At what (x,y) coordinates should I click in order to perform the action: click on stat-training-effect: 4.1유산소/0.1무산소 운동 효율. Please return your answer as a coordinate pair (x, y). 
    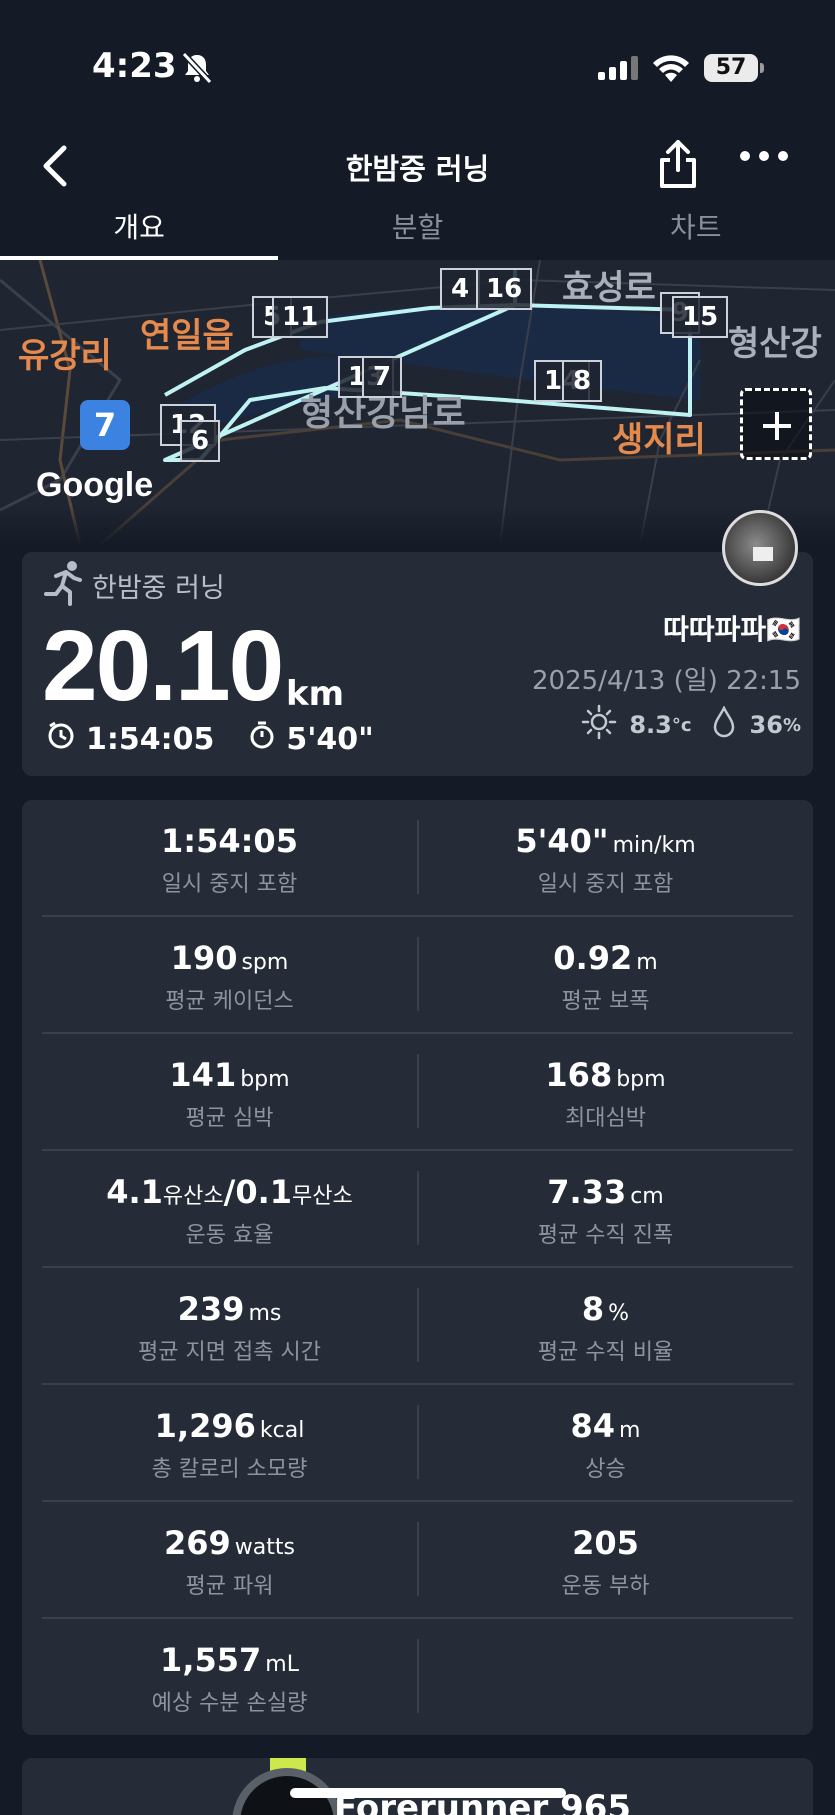
    Looking at the image, I should click on (229, 1209).